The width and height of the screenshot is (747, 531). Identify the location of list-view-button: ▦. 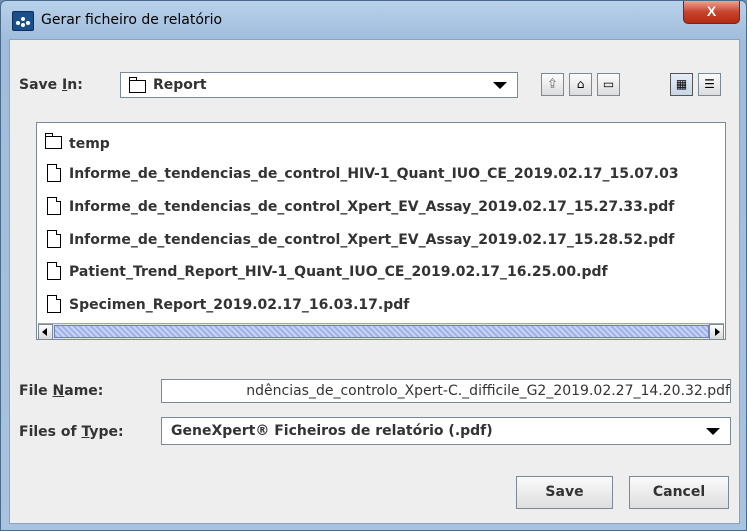
(681, 84).